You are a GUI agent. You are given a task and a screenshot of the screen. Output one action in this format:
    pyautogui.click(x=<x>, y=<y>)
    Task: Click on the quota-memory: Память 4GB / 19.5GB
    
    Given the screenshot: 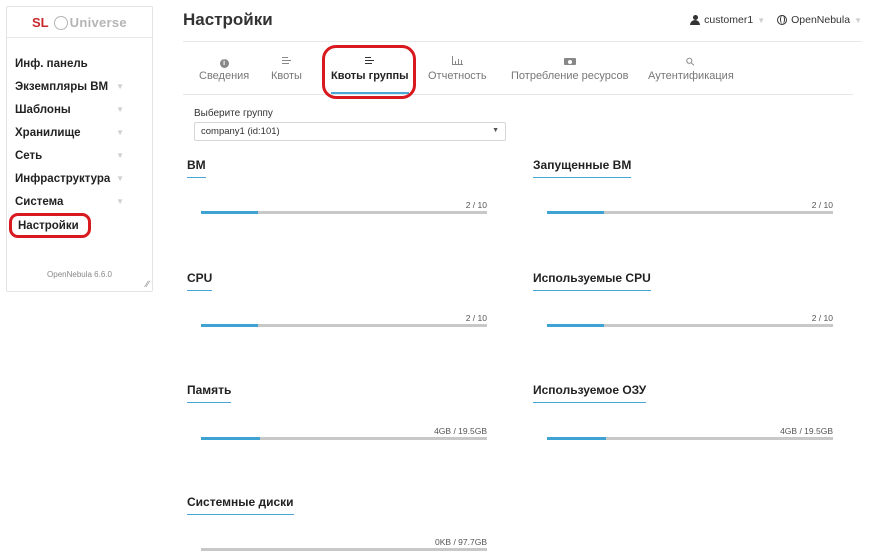 What is the action you would take?
    pyautogui.click(x=337, y=410)
    